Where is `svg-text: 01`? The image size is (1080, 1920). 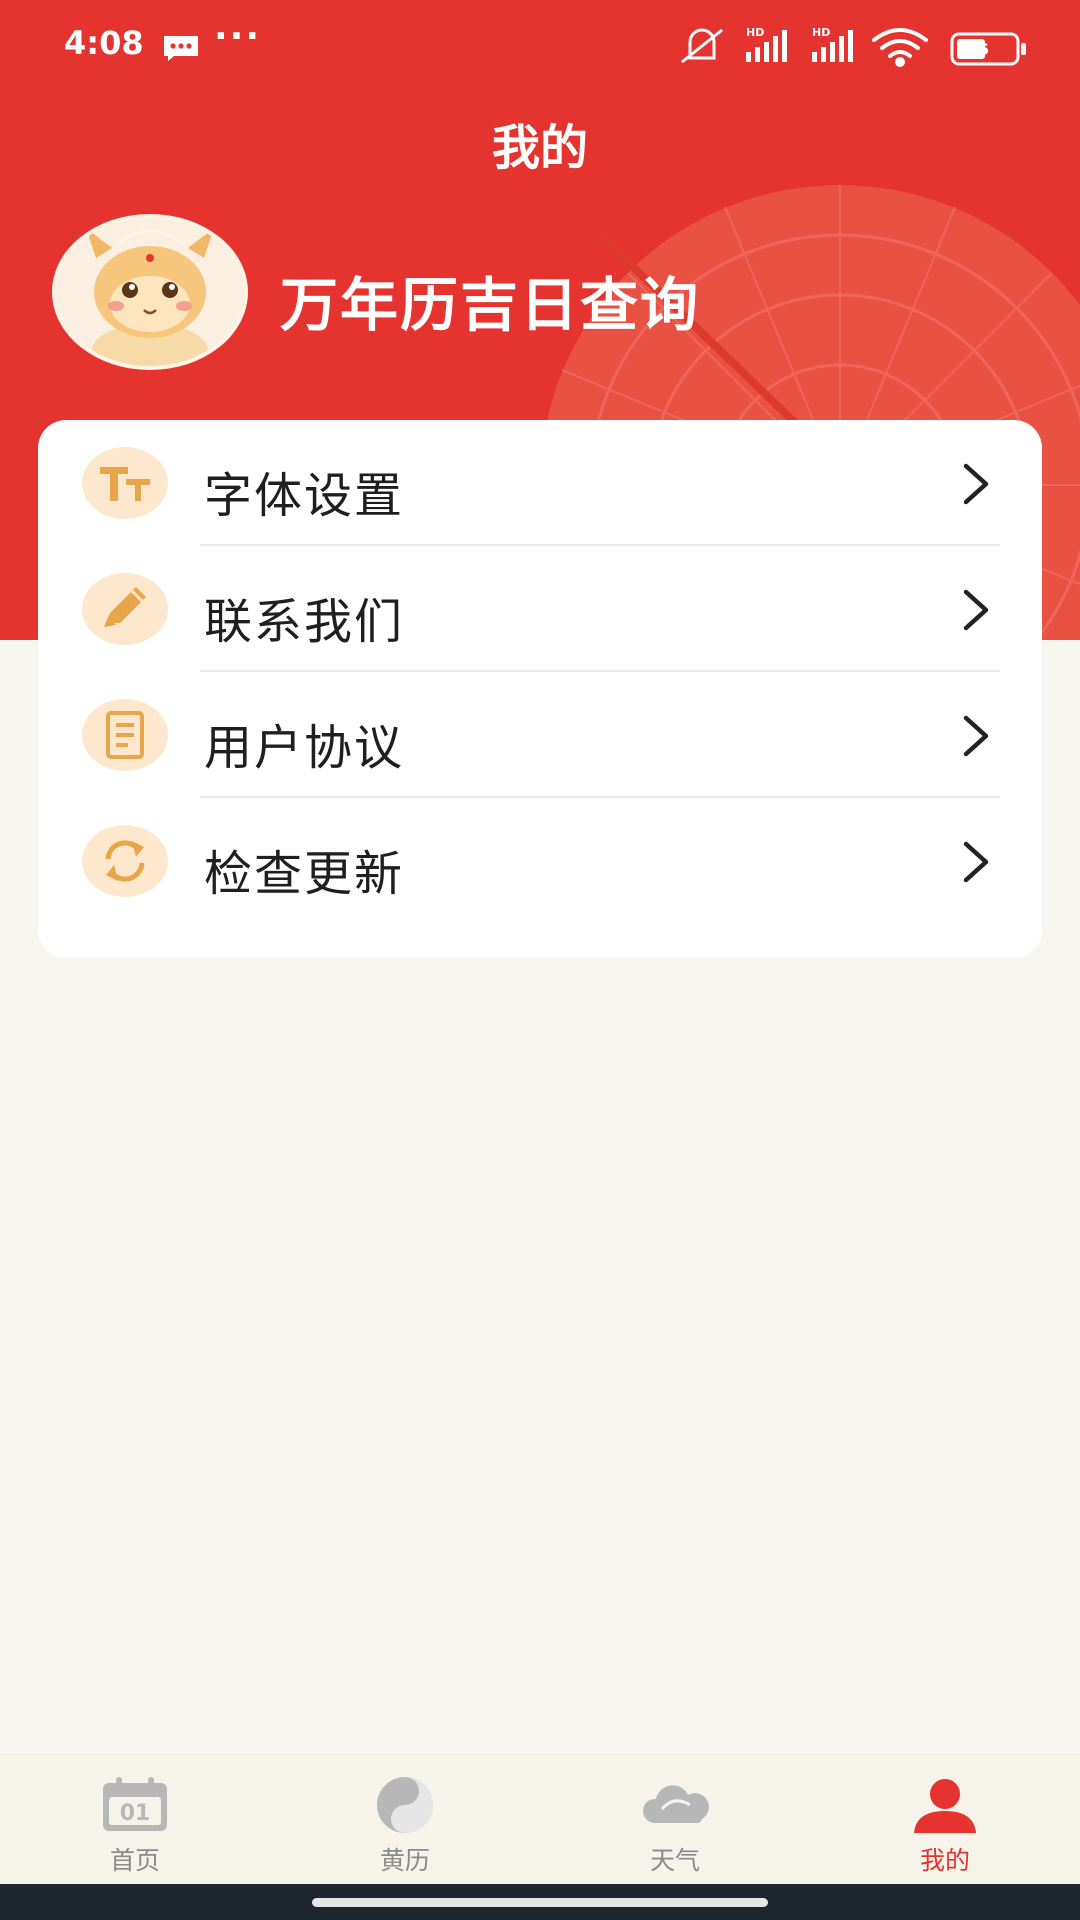
svg-text: 01 is located at coordinates (135, 1813).